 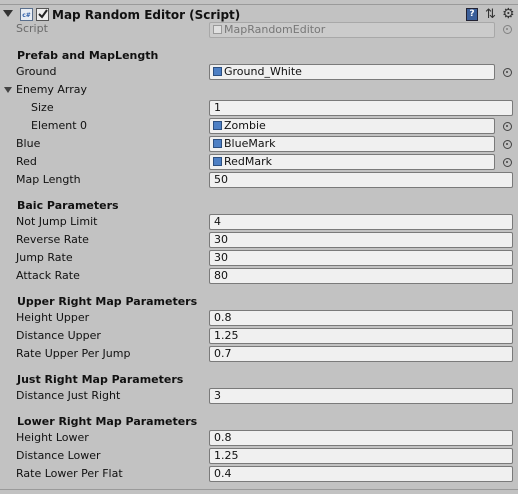 I want to click on script-asset-icon, so click(x=217, y=29).